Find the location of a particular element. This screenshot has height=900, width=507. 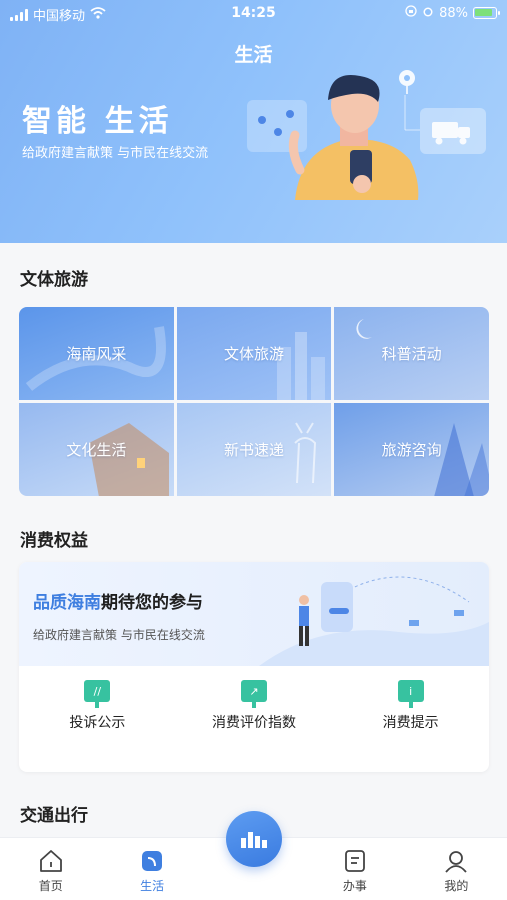

city-icon is located at coordinates (254, 840).